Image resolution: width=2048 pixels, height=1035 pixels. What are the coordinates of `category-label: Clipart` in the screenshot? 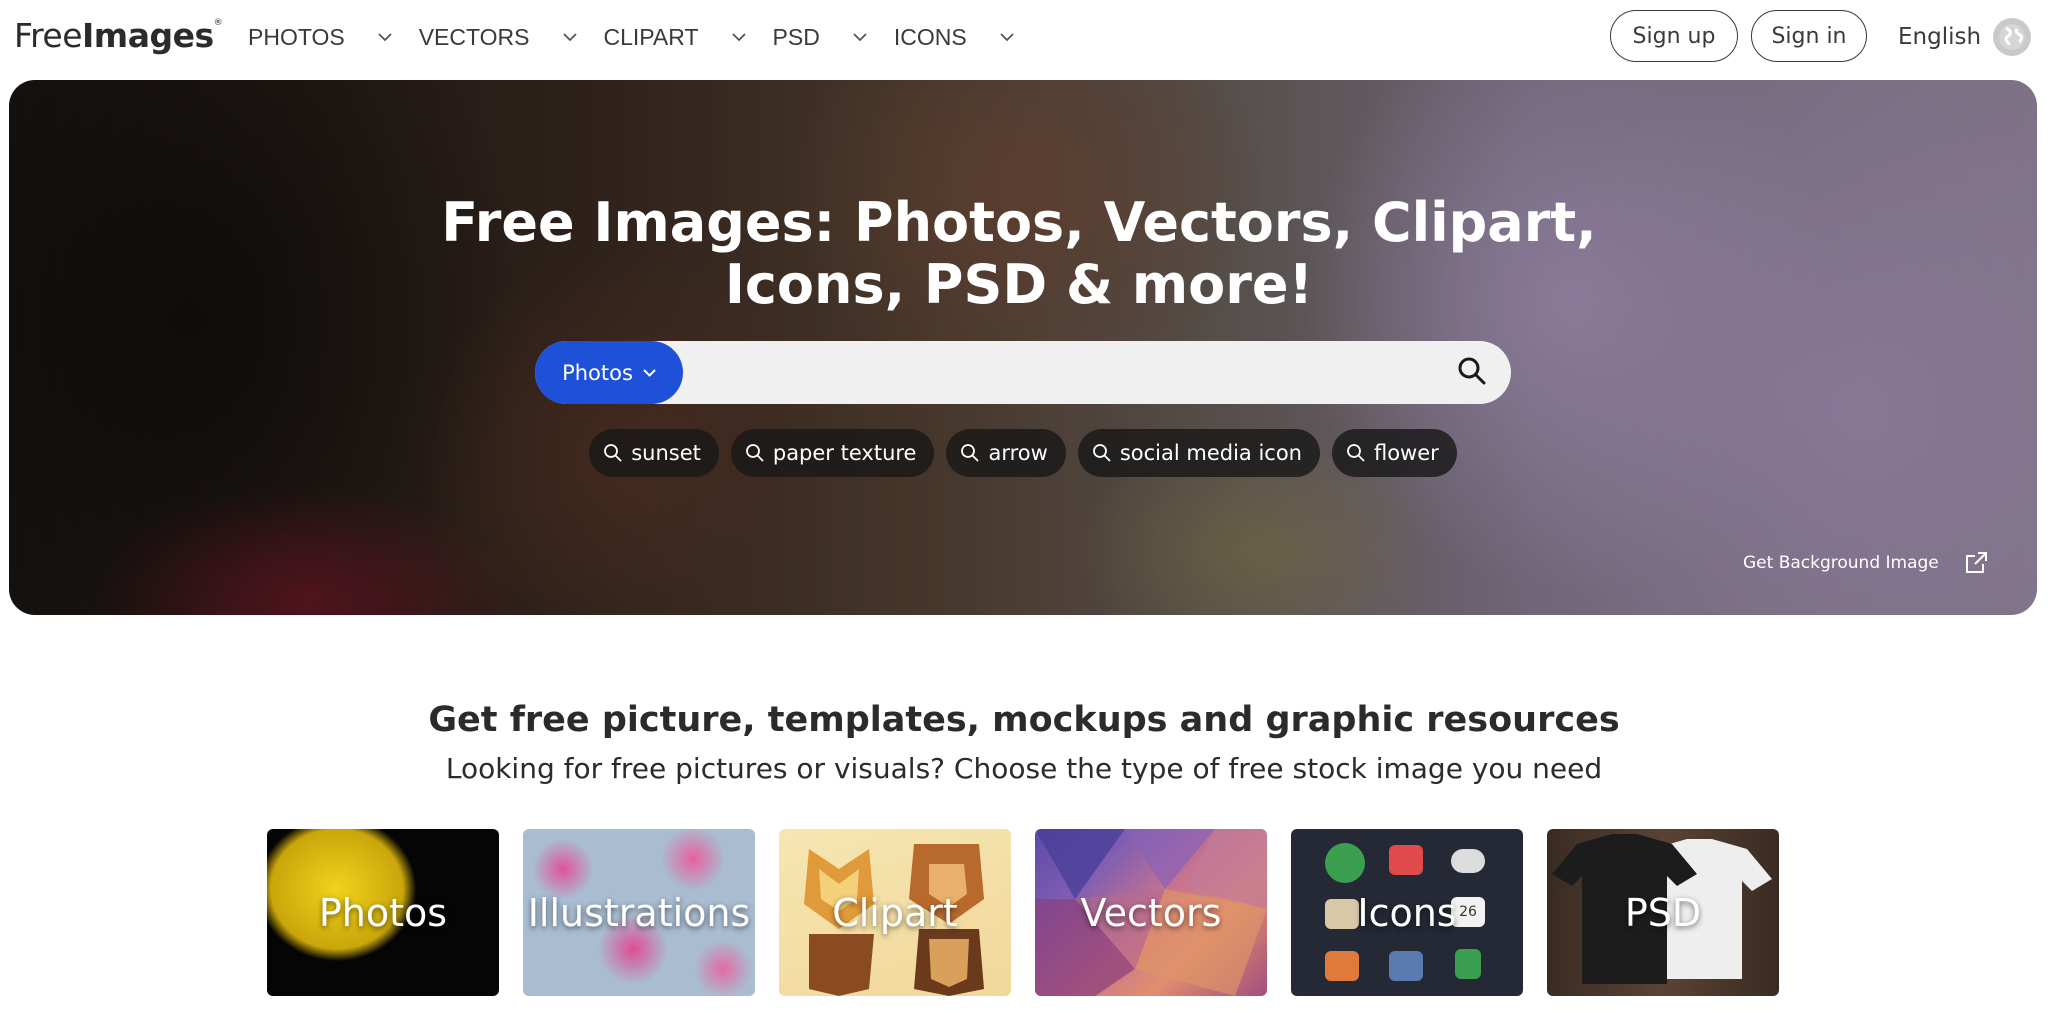 It's located at (895, 912).